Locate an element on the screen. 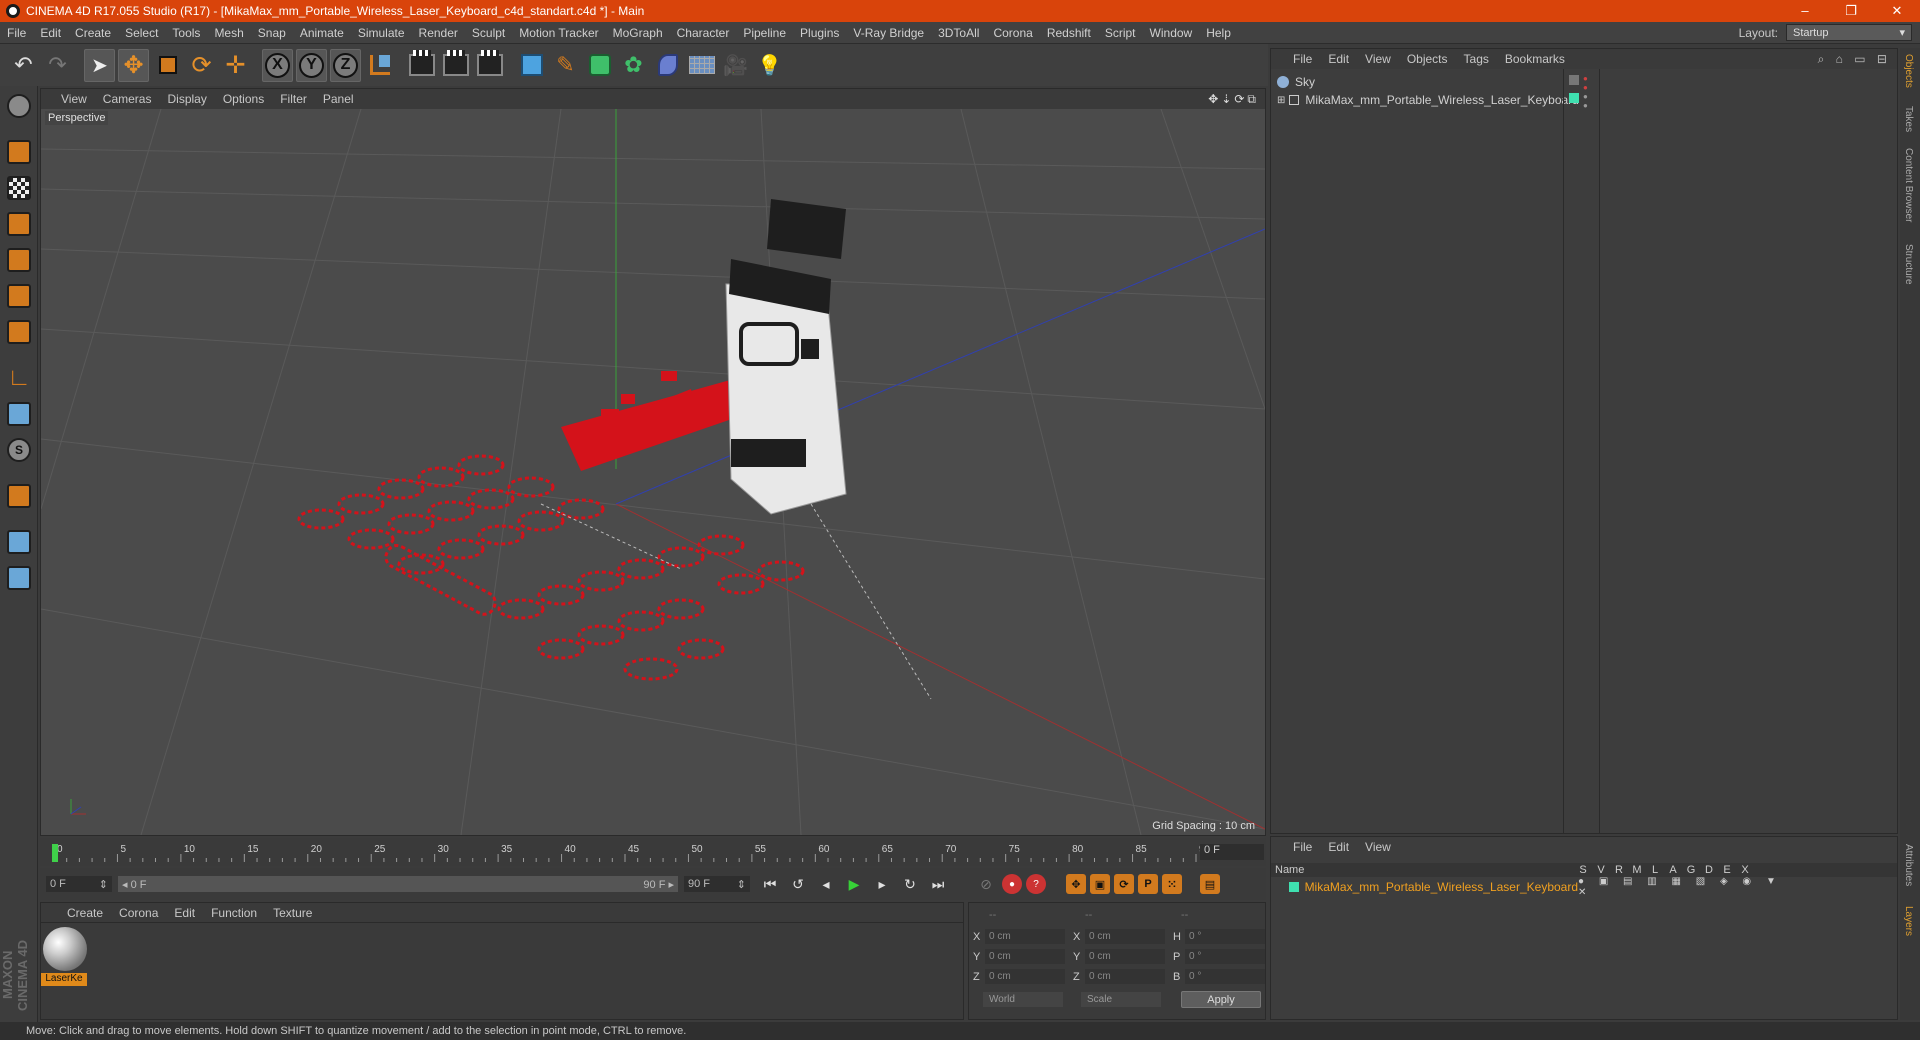 The height and width of the screenshot is (1040, 1920). object-row-sky: Sky is located at coordinates (1296, 82).